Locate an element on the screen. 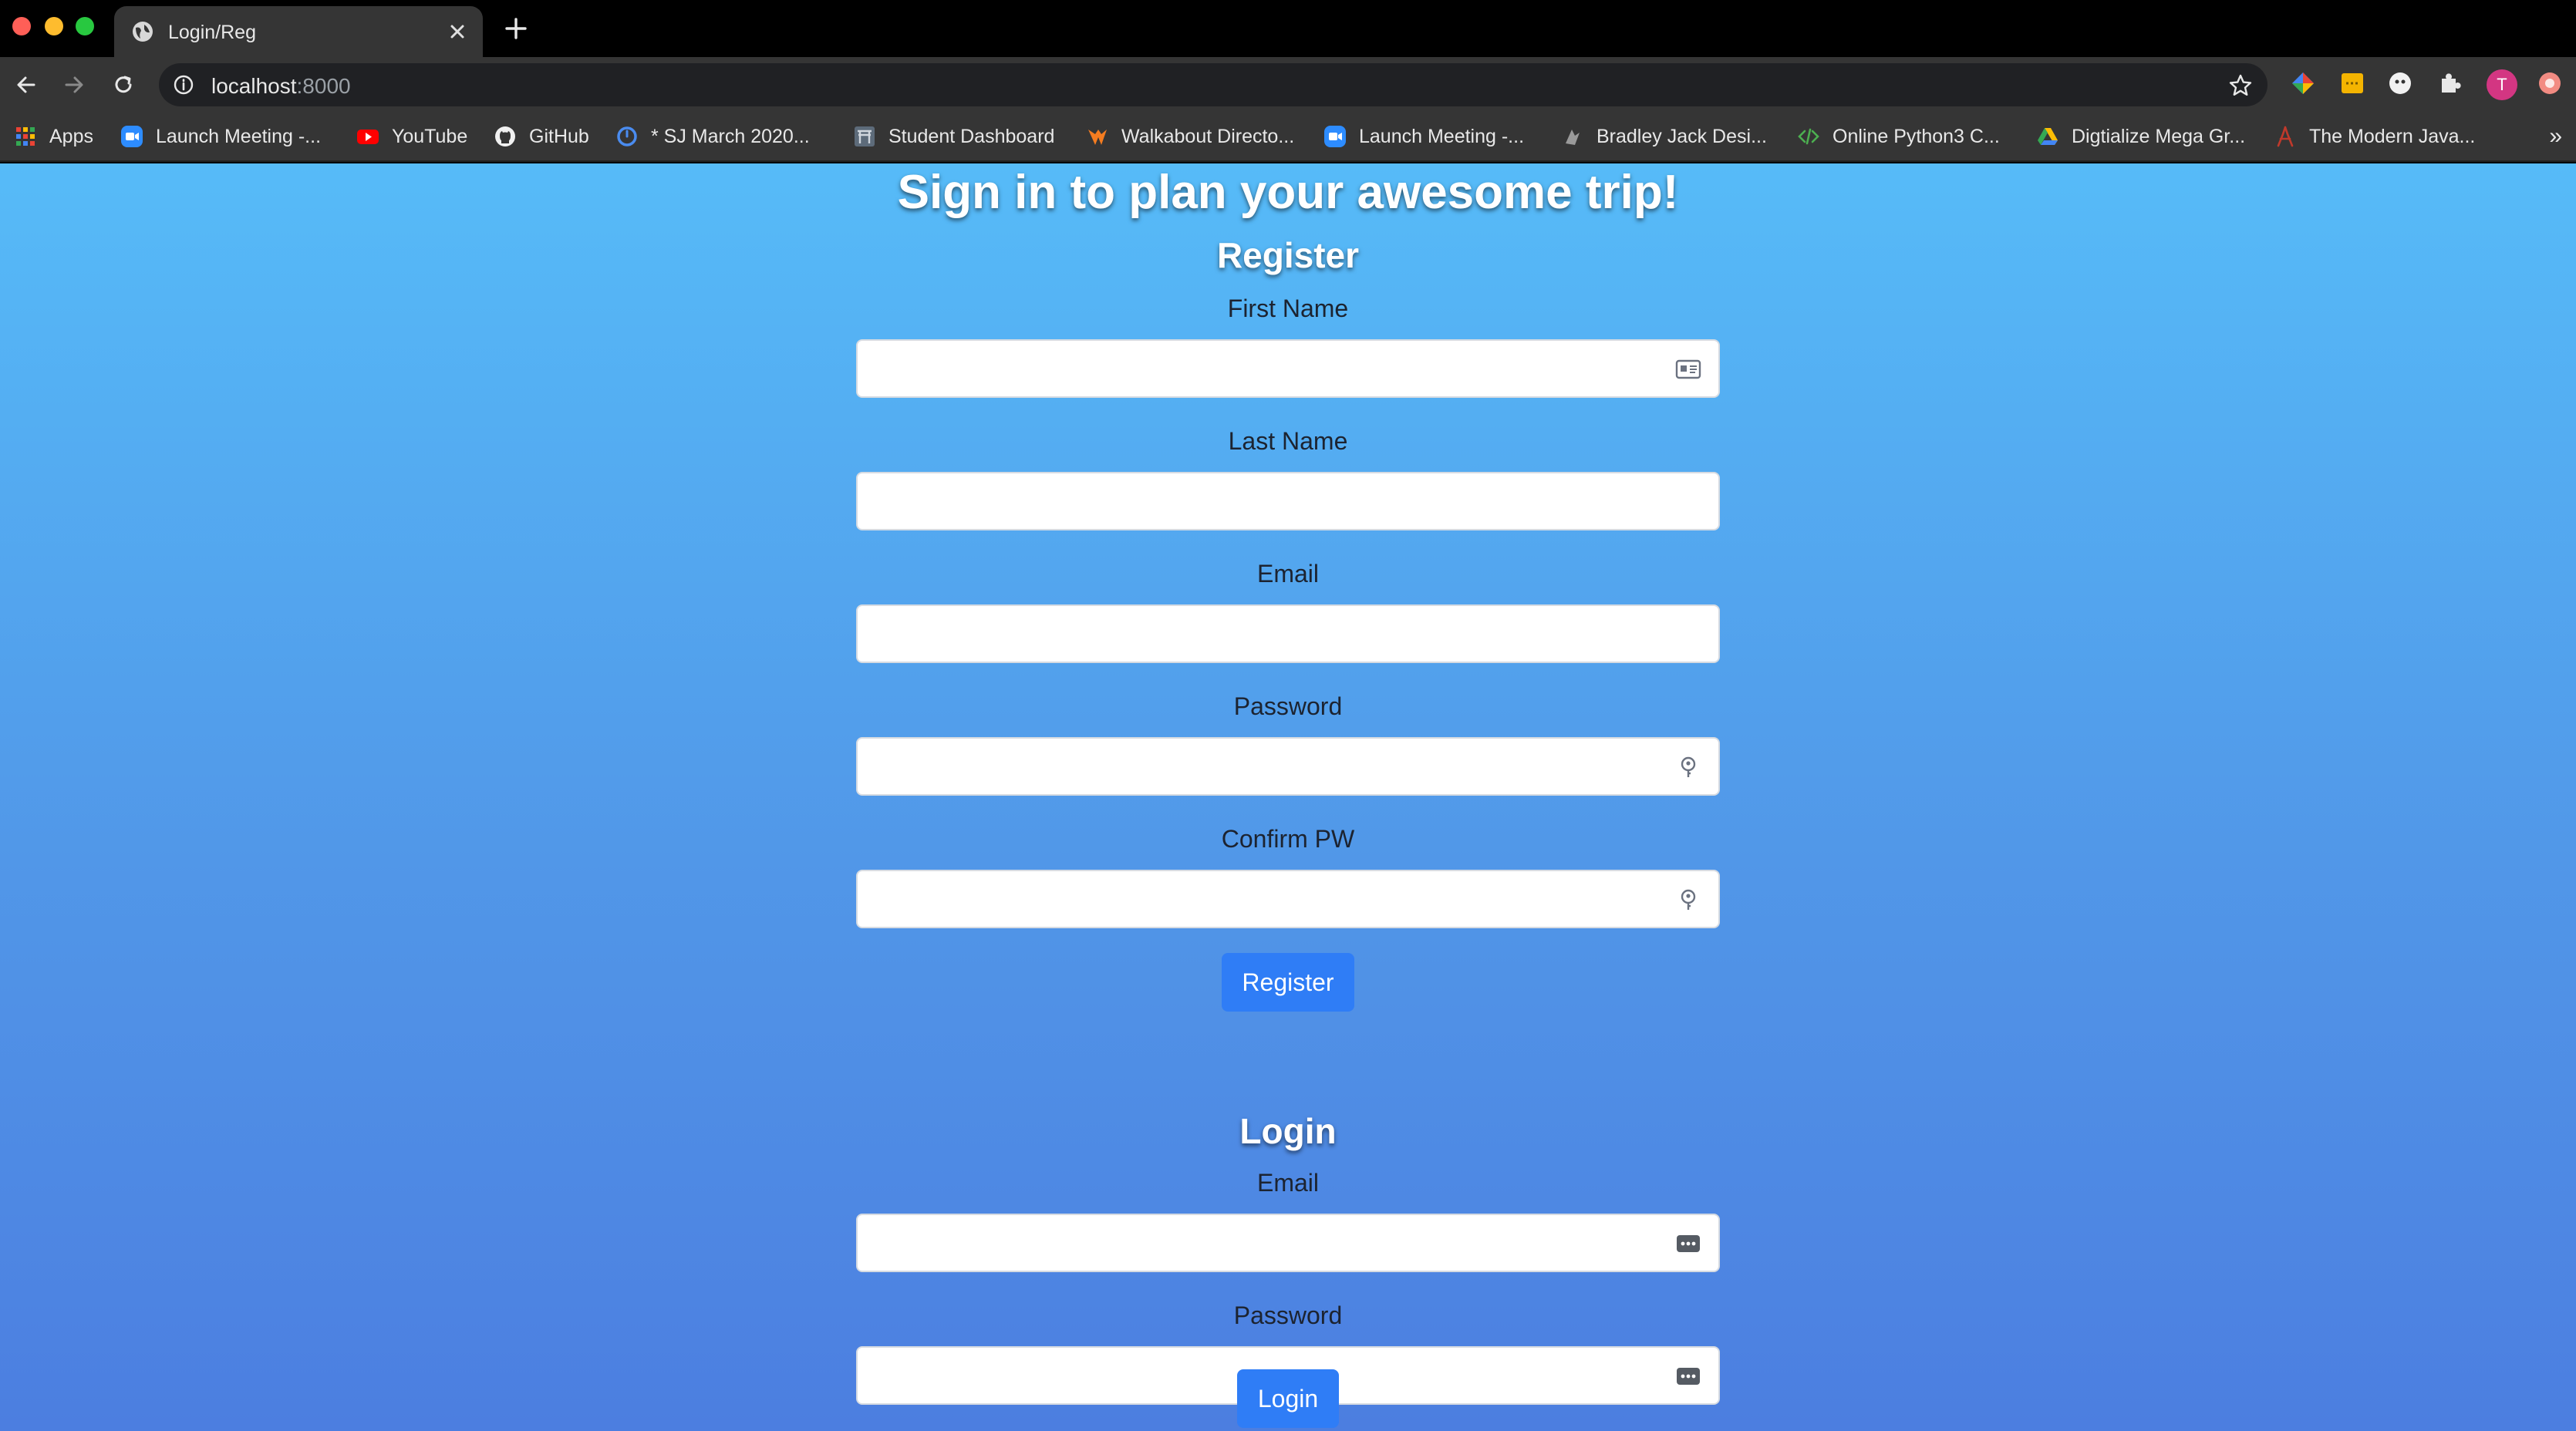  url-text: localhost:8000 is located at coordinates (281, 86).